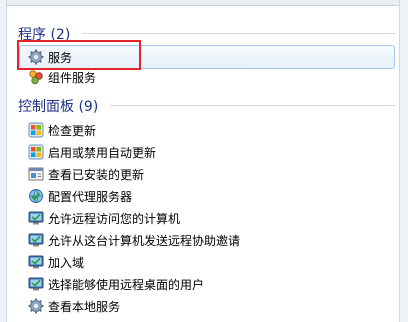 The image size is (408, 322). Describe the element at coordinates (36, 77) in the screenshot. I see `component-services-icon` at that location.